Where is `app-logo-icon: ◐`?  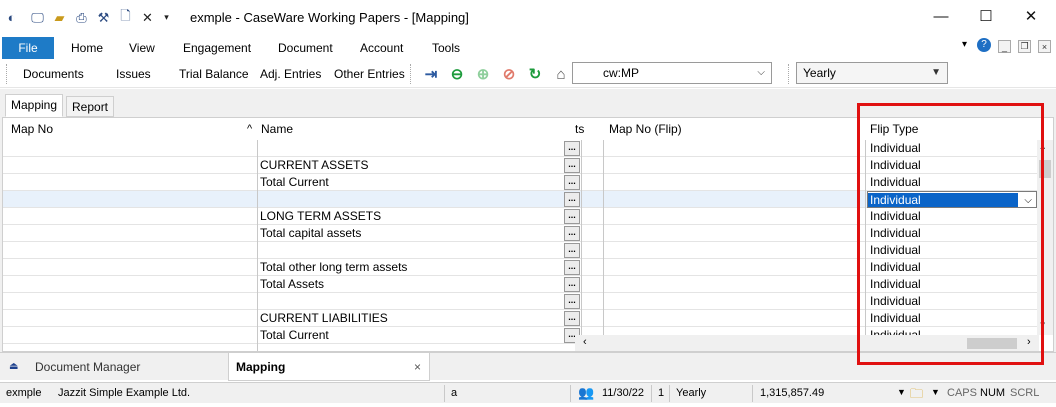 app-logo-icon: ◐ is located at coordinates (11, 17).